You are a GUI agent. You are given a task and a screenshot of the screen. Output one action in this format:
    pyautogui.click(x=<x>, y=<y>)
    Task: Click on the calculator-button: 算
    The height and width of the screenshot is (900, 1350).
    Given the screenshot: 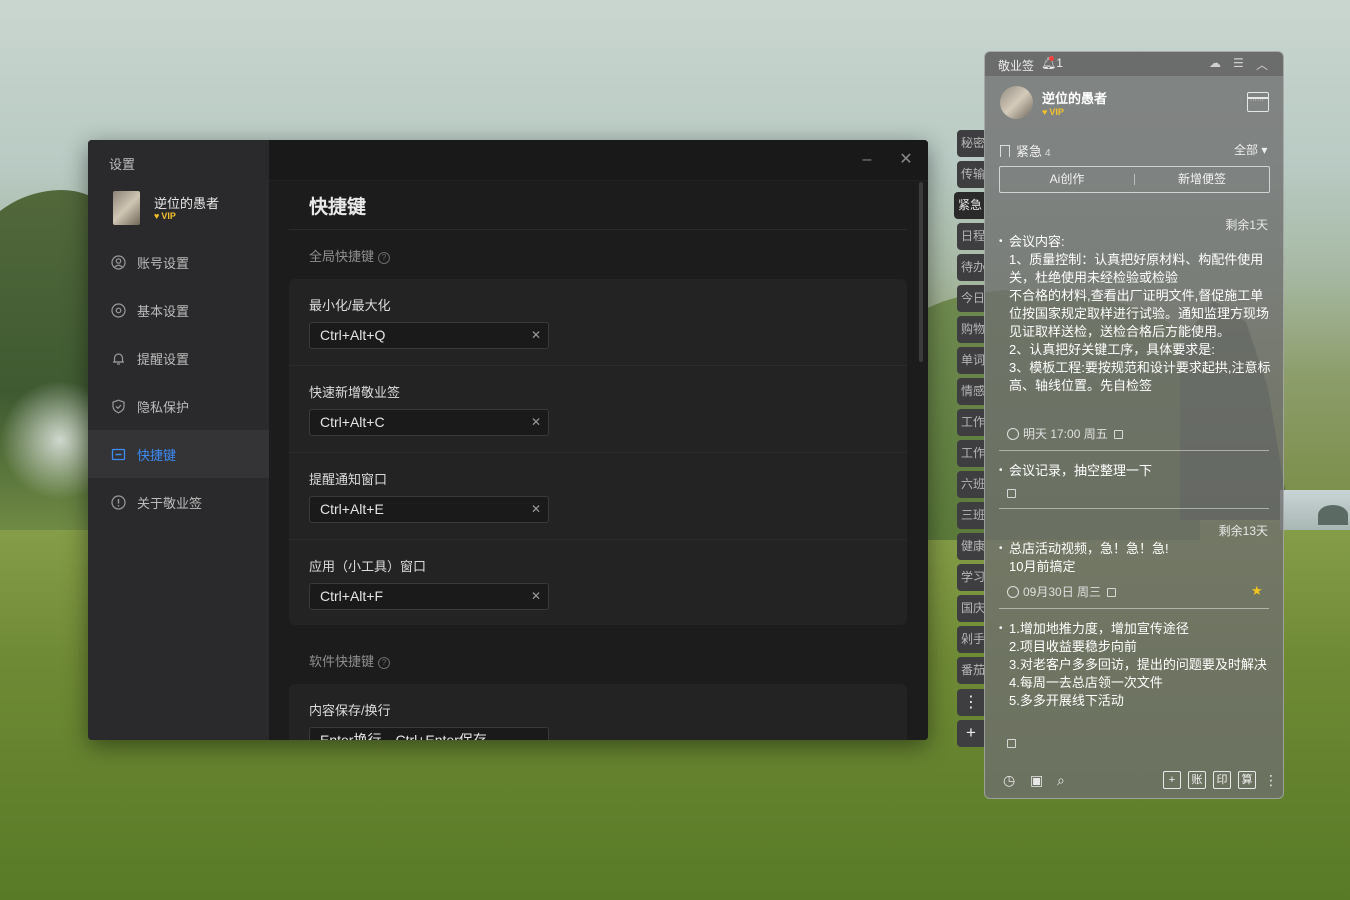 What is the action you would take?
    pyautogui.click(x=1247, y=780)
    